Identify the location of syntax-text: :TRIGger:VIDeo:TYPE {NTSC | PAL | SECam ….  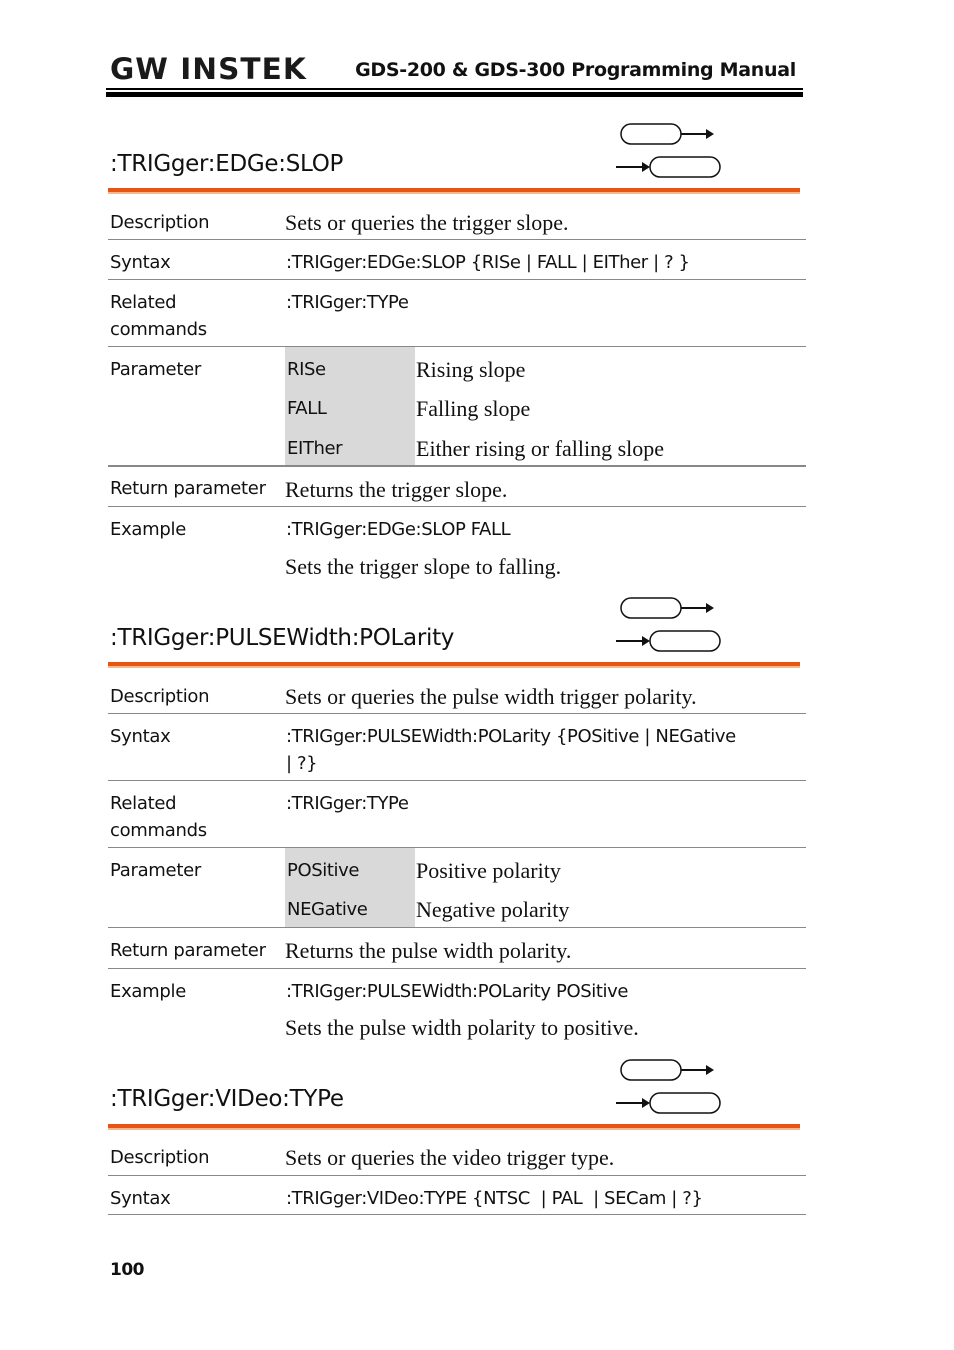
(494, 1198).